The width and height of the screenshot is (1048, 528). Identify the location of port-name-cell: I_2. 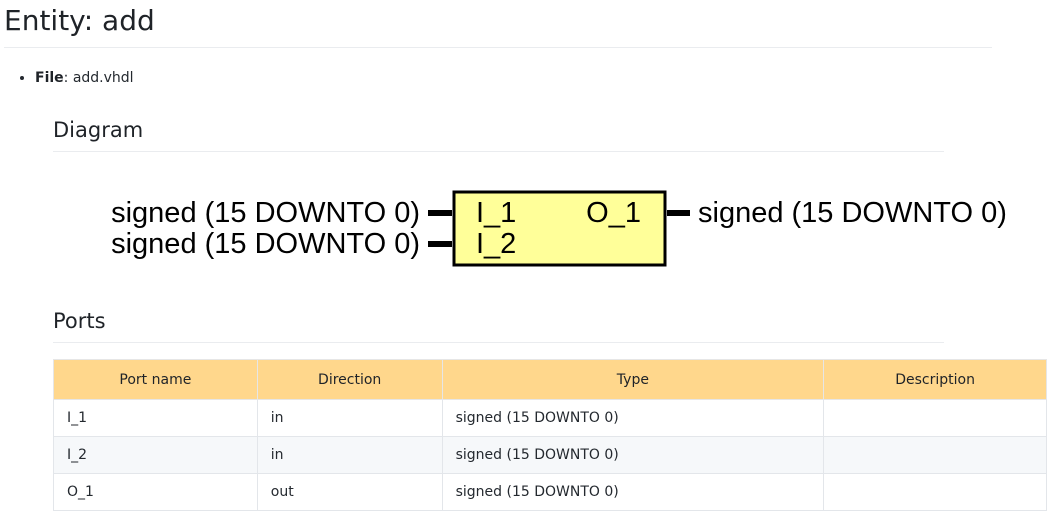
(155, 455).